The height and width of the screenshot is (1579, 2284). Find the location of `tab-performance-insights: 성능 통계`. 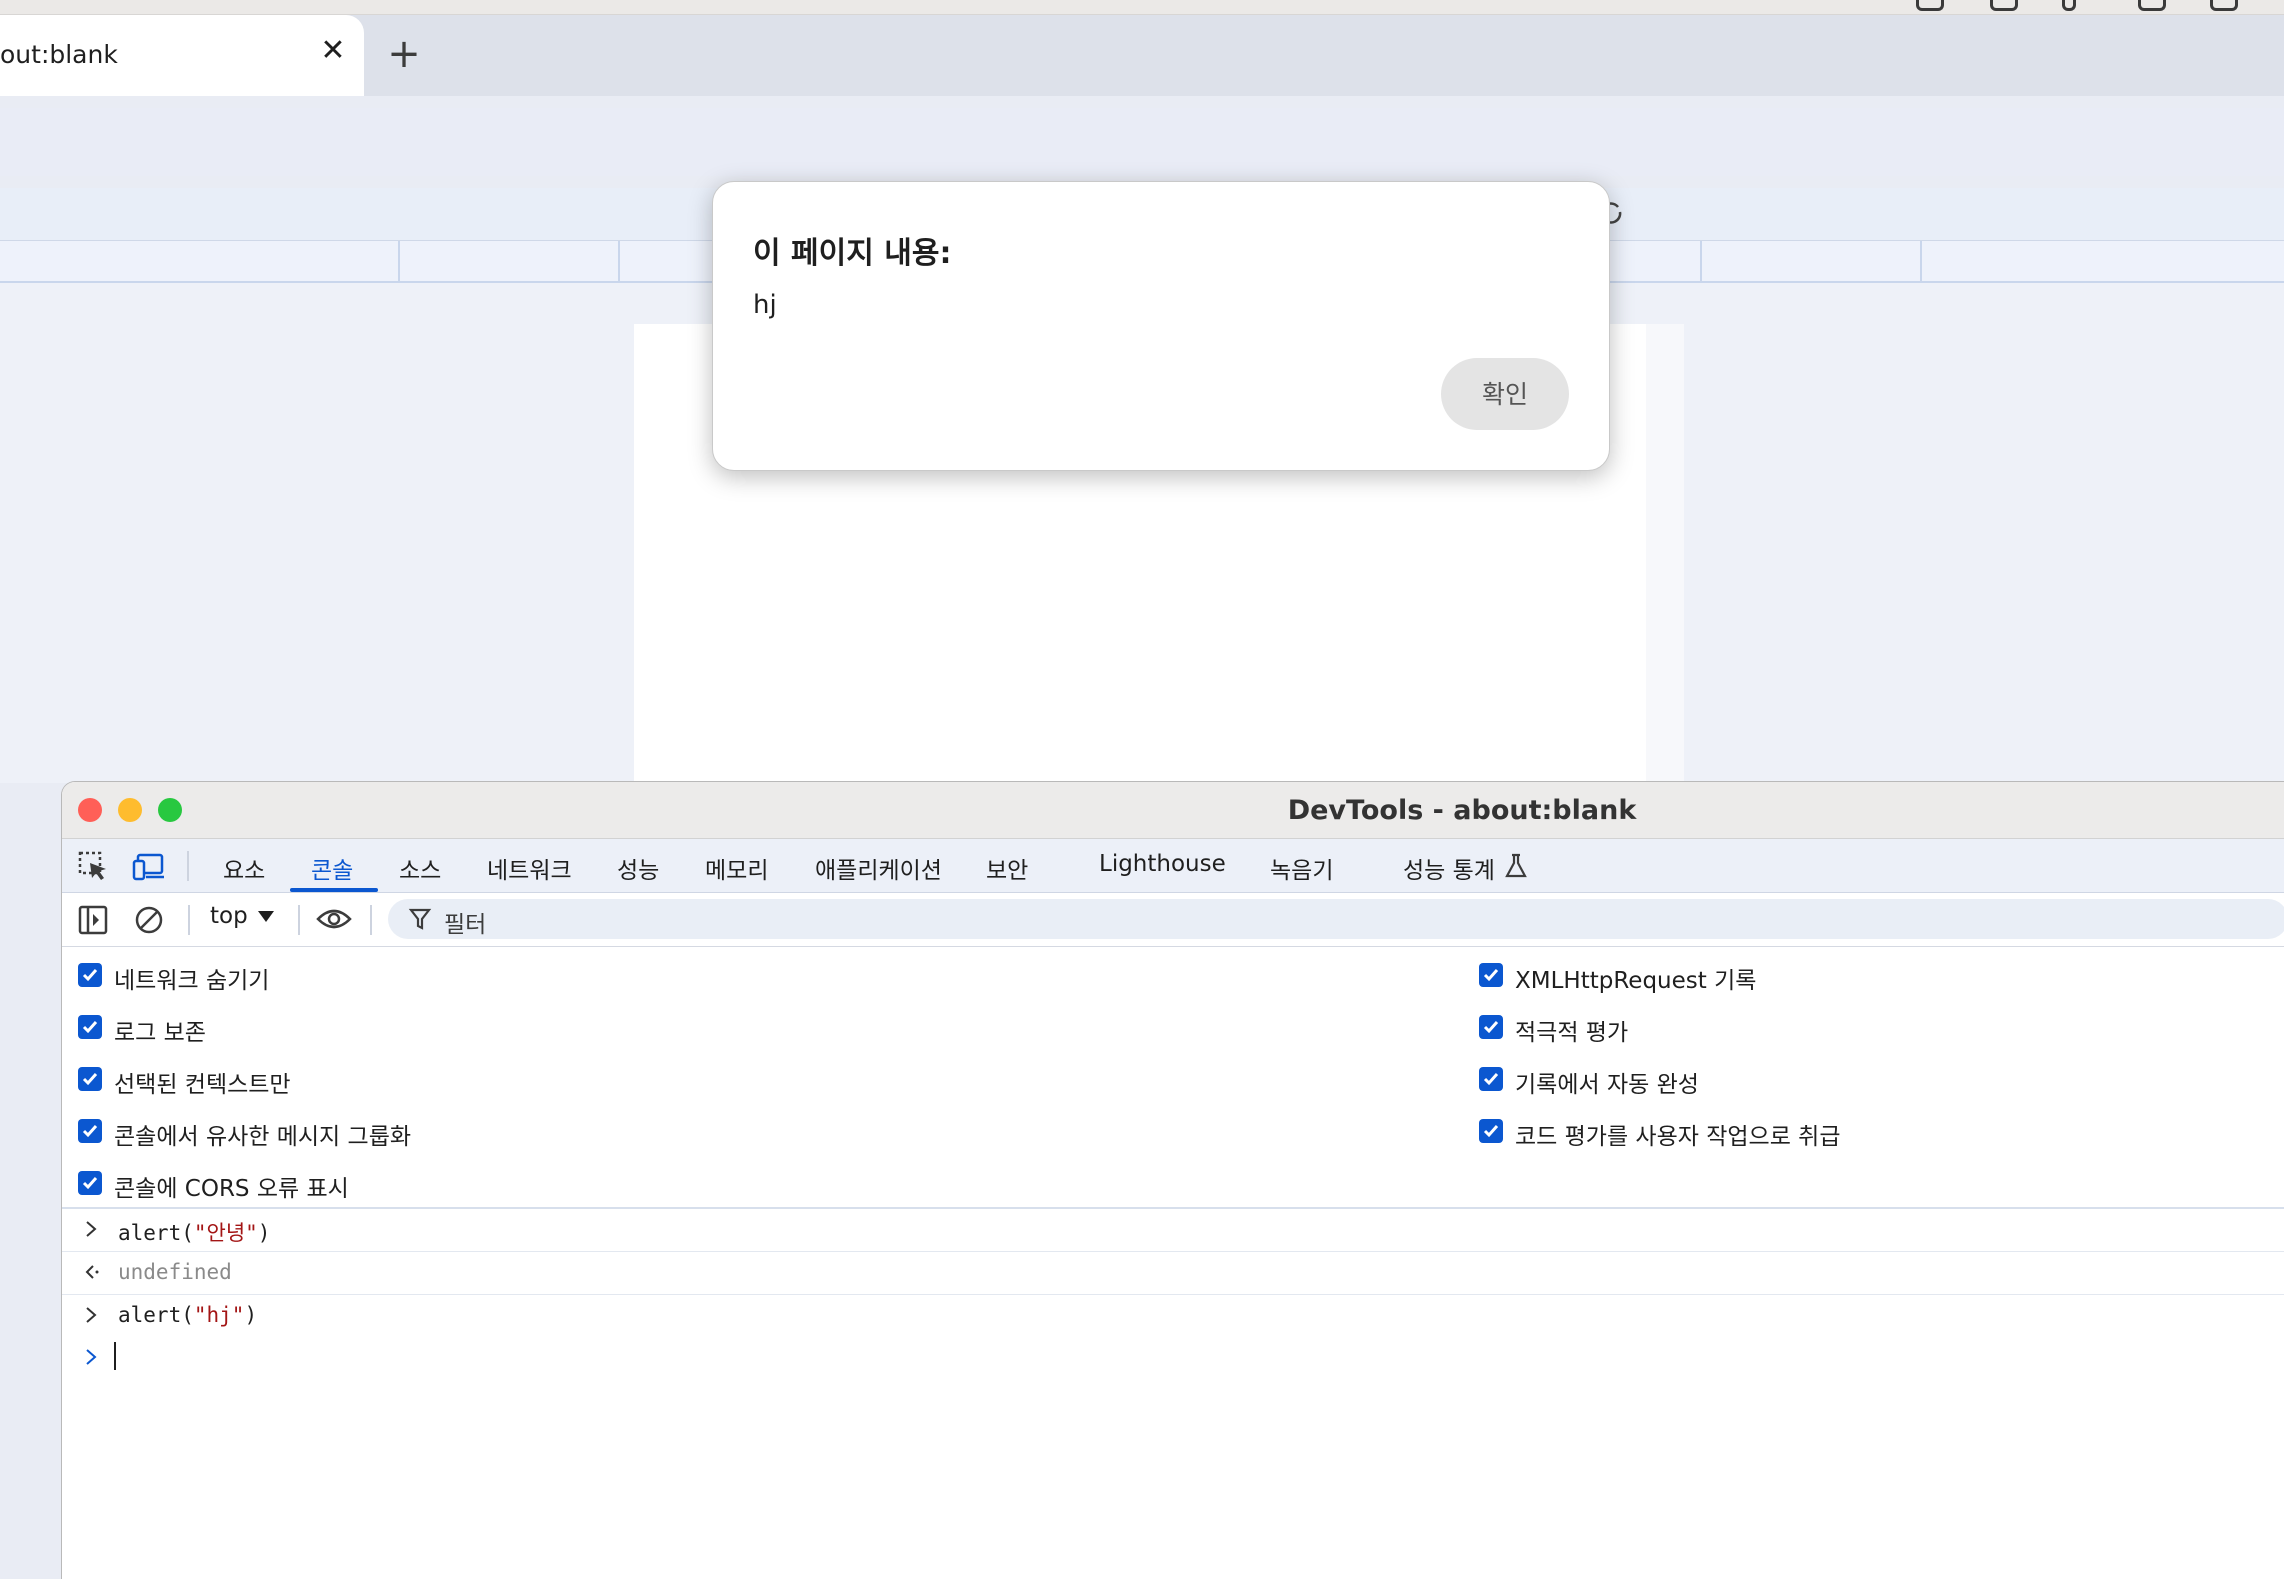

tab-performance-insights: 성능 통계 is located at coordinates (1449, 868).